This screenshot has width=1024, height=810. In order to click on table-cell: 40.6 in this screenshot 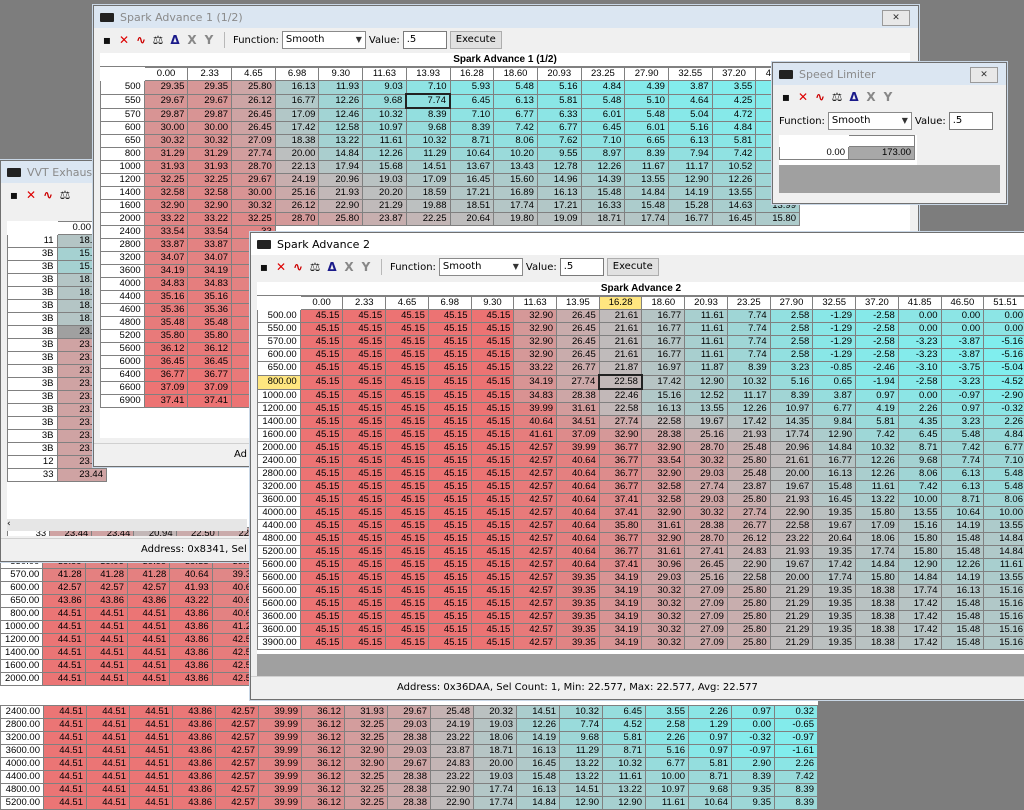, I will do `click(233, 601)`.